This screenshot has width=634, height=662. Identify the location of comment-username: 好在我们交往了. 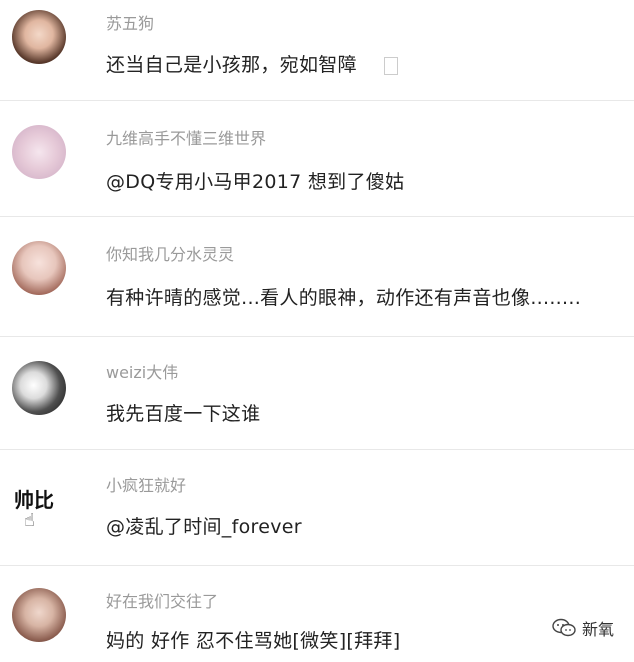
(162, 600).